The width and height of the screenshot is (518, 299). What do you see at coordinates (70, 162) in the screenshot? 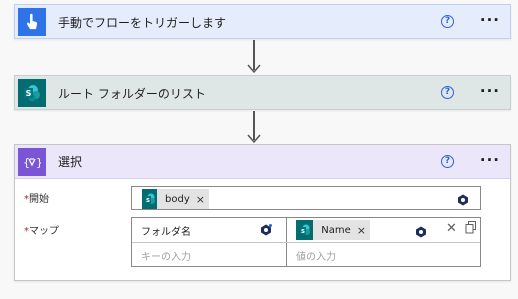
I see `select-step-title: 選択` at bounding box center [70, 162].